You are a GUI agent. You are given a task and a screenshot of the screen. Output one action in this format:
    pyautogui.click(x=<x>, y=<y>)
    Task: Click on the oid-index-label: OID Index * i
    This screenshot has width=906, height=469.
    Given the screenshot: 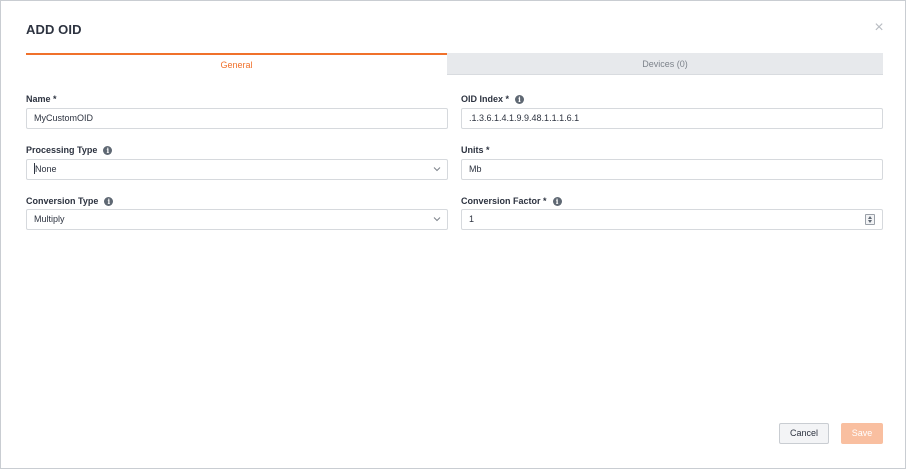 What is the action you would take?
    pyautogui.click(x=493, y=99)
    